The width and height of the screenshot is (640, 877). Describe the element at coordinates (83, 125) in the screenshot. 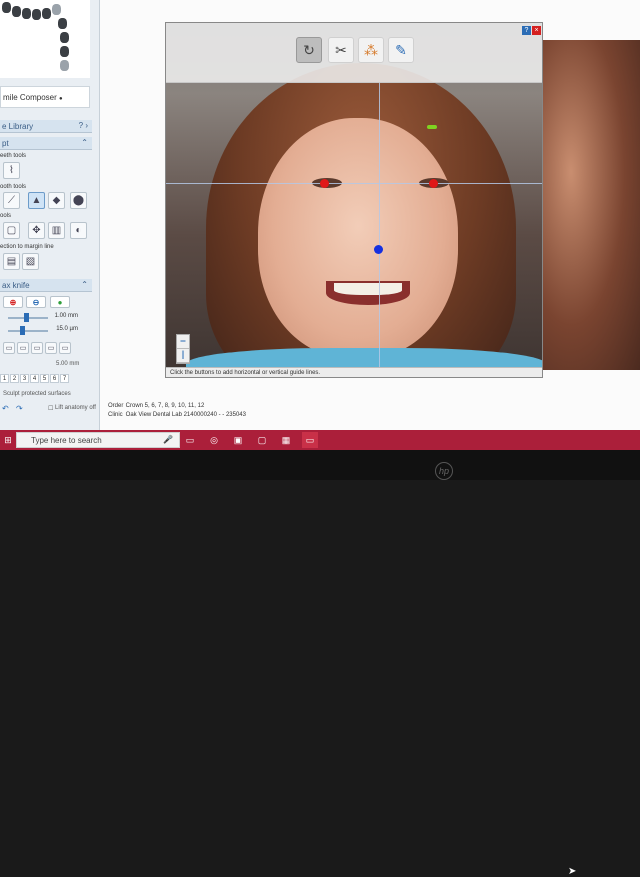

I see `library-help-icon: ? ›` at that location.